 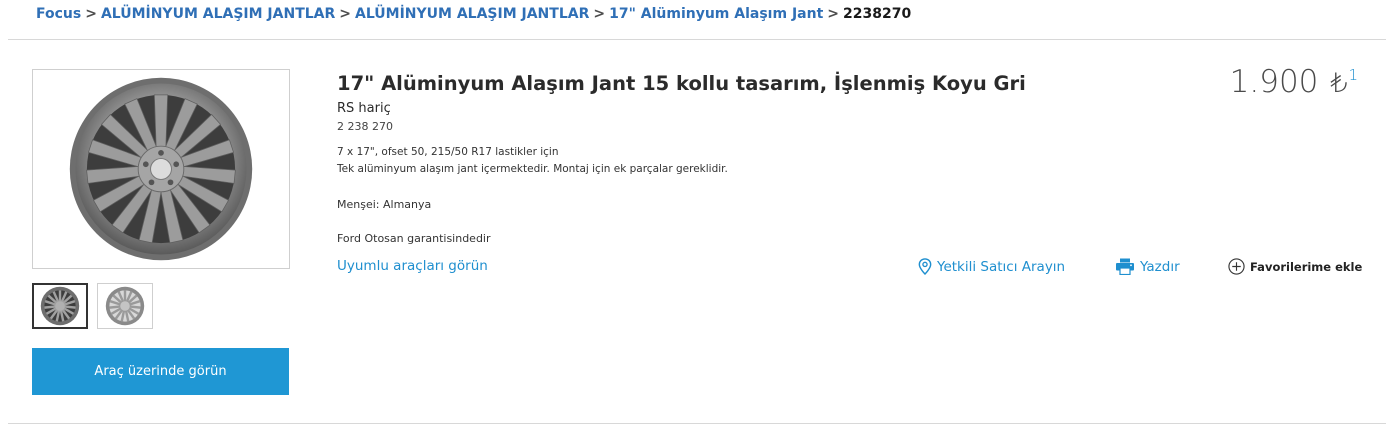 I want to click on price-footnote-link: 1, so click(x=1353, y=75).